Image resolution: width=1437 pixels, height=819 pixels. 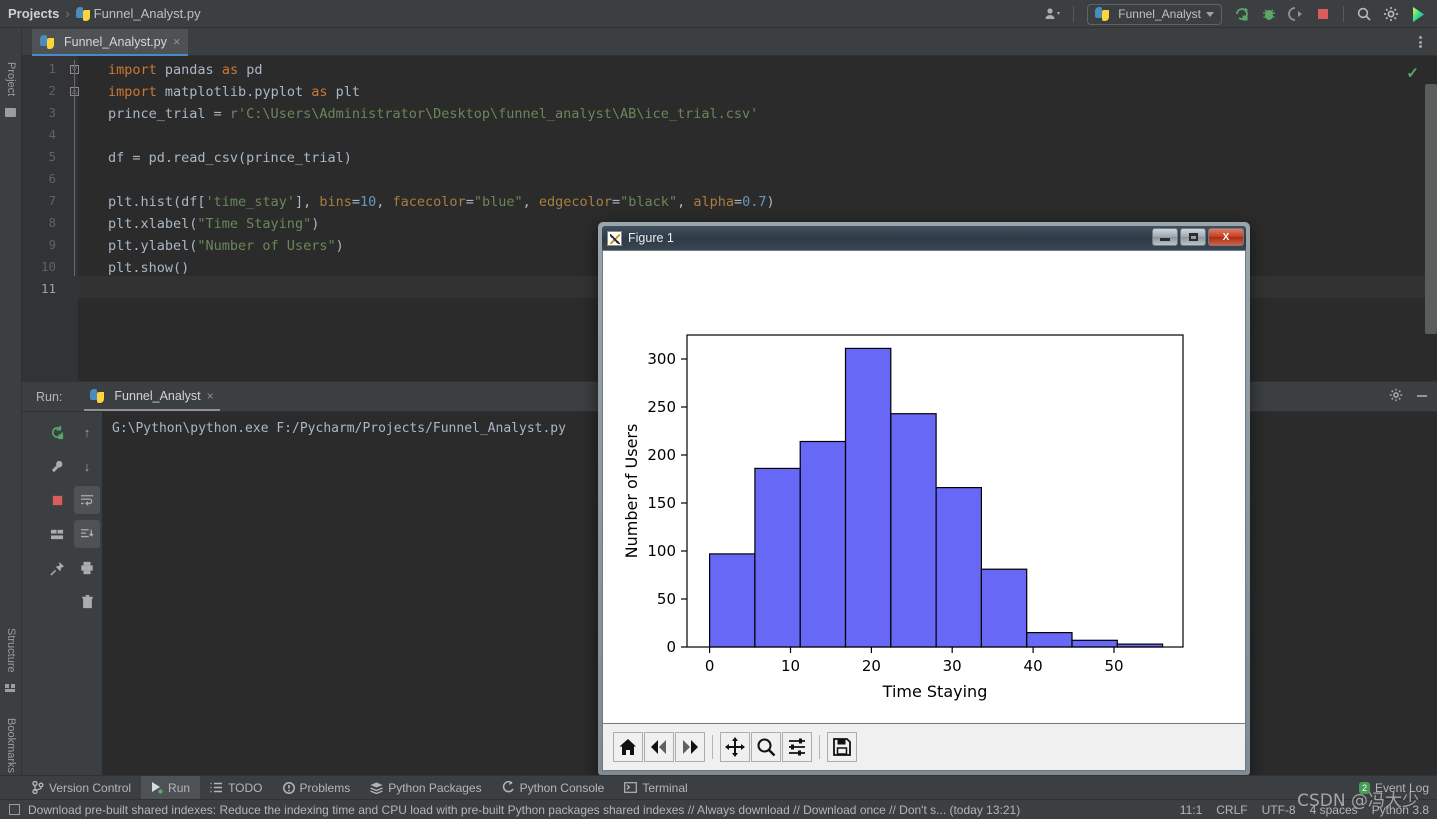 What do you see at coordinates (766, 747) in the screenshot?
I see `zoom-magnifier-icon` at bounding box center [766, 747].